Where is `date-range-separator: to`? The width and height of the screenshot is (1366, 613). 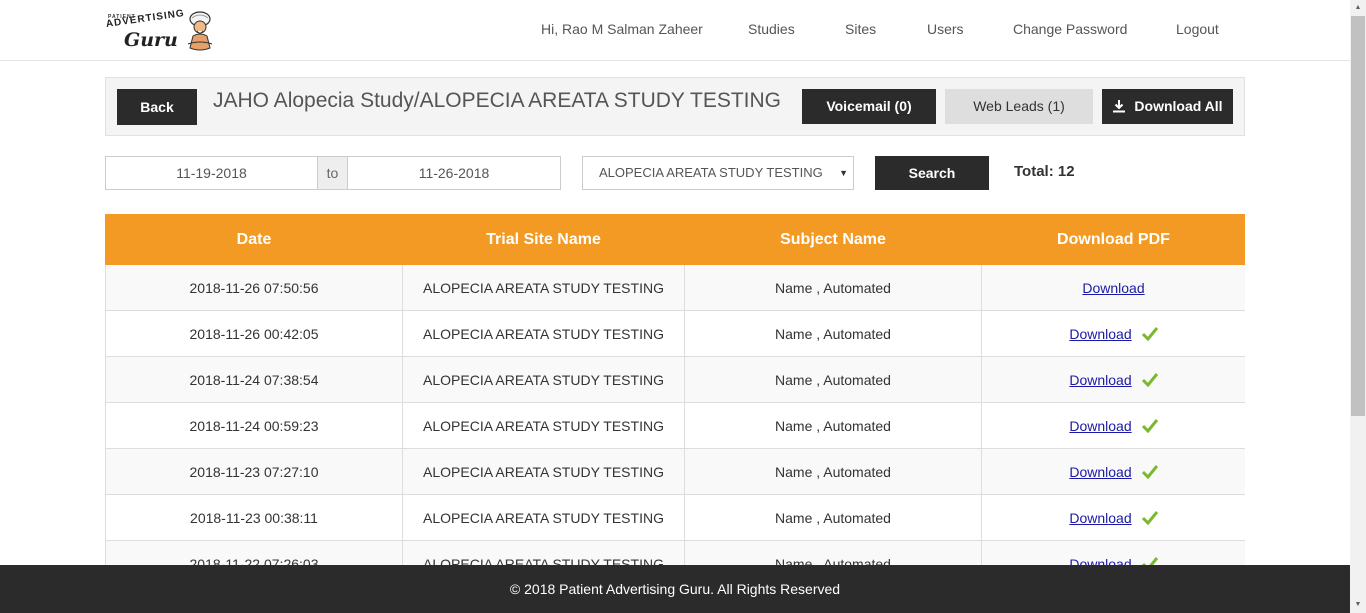 date-range-separator: to is located at coordinates (332, 173).